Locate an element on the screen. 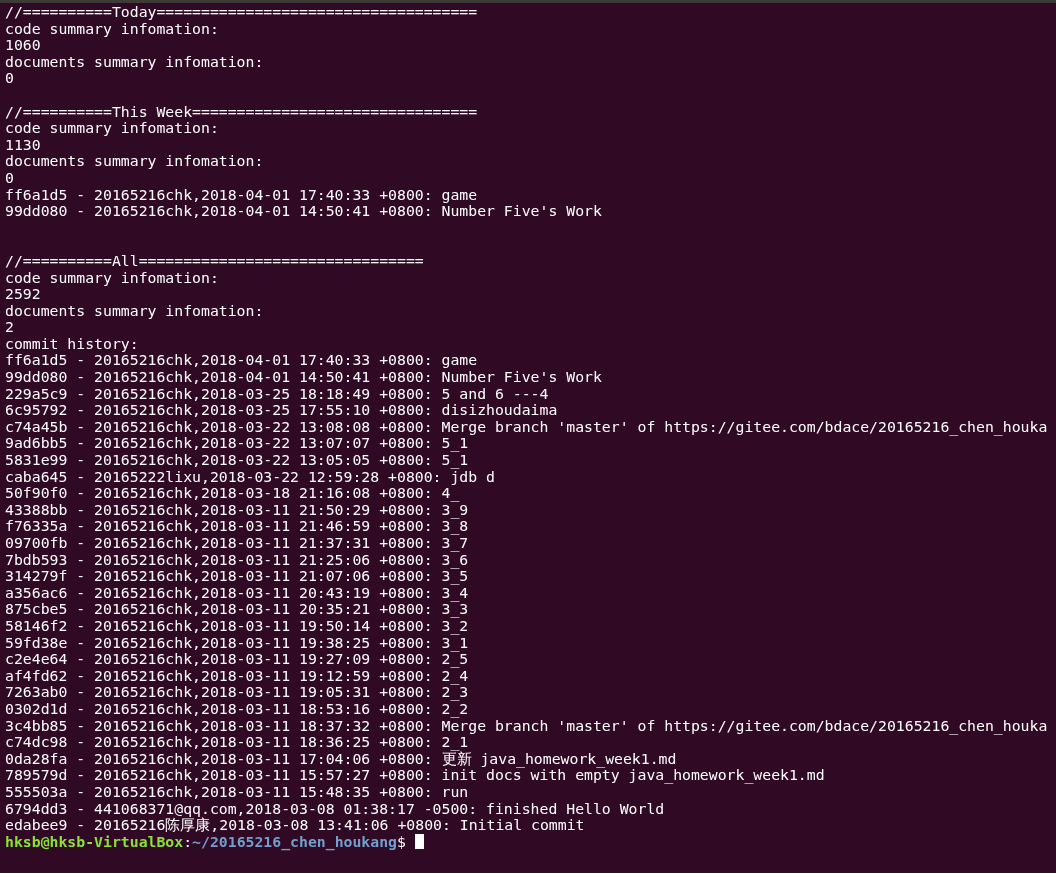 Image resolution: width=1056 pixels, height=873 pixels. terminal-line: a356ac6 - 20165216chk,2018-03-11 20:43:19 +0800: 3_4 is located at coordinates (237, 593).